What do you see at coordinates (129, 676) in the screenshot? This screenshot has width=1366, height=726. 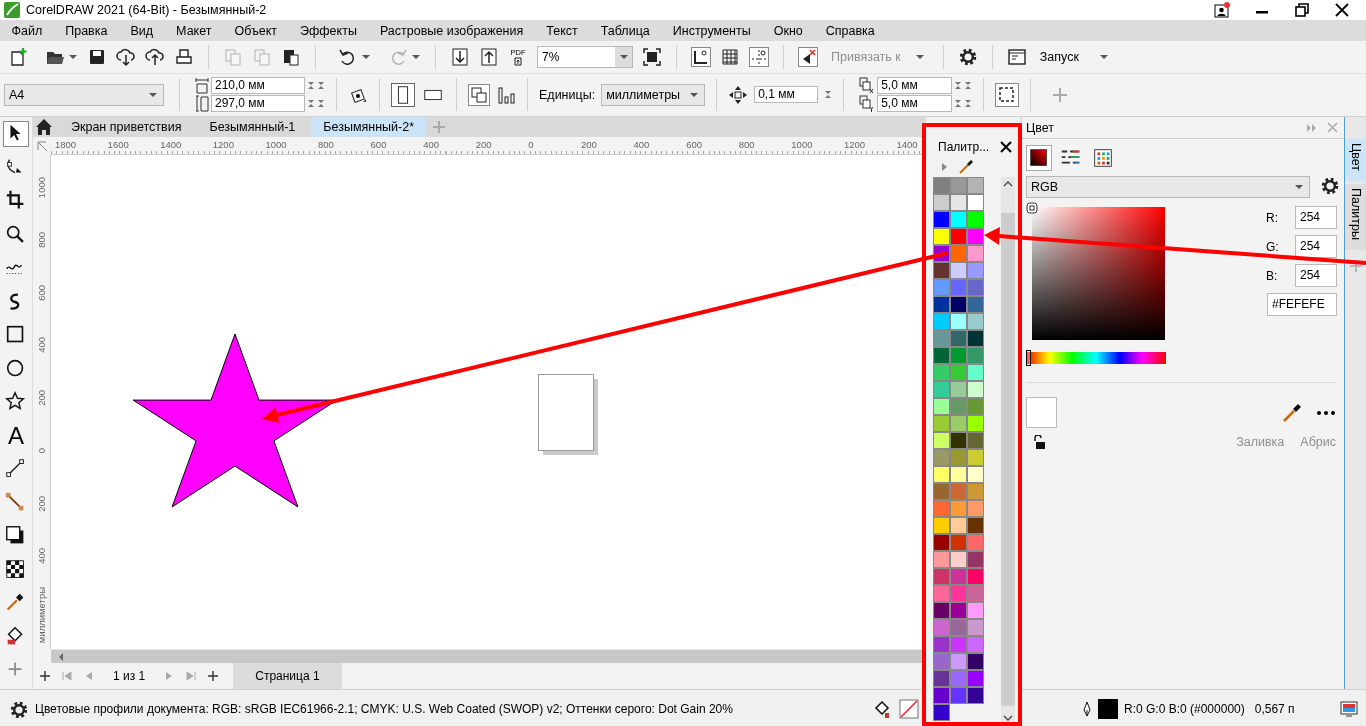 I see `page-count: 1 из 1` at bounding box center [129, 676].